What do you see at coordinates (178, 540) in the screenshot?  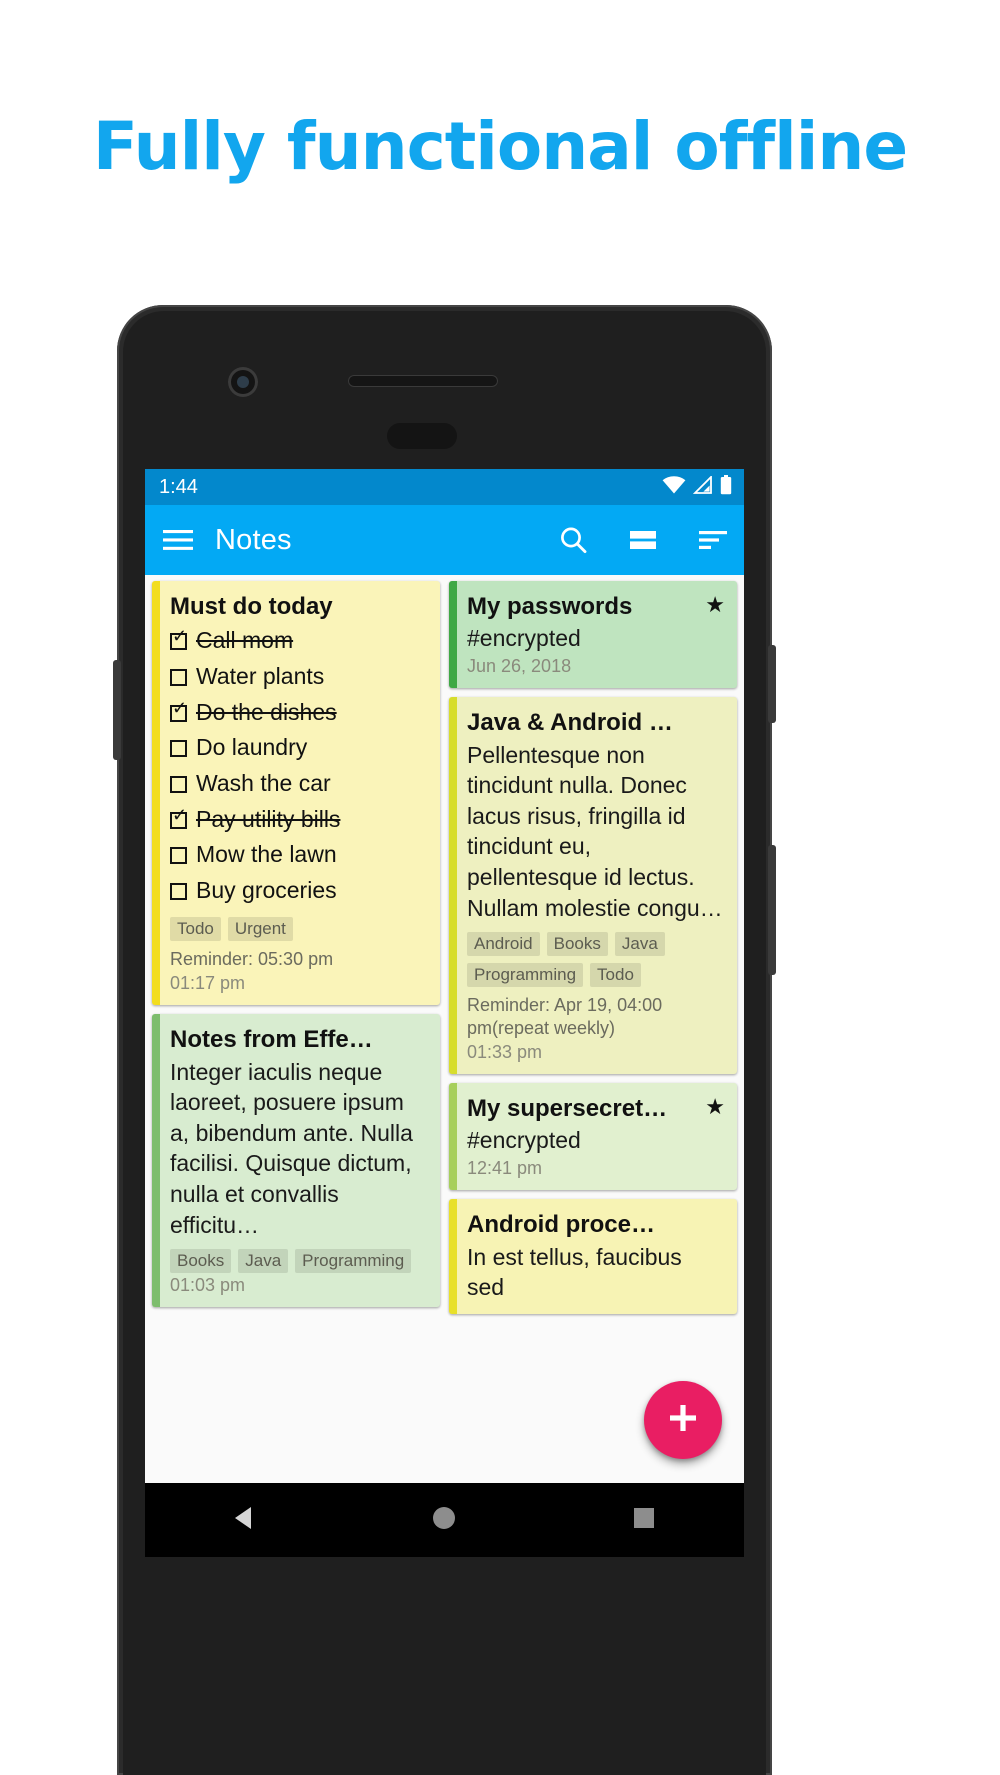 I see `hamburger-menu-icon` at bounding box center [178, 540].